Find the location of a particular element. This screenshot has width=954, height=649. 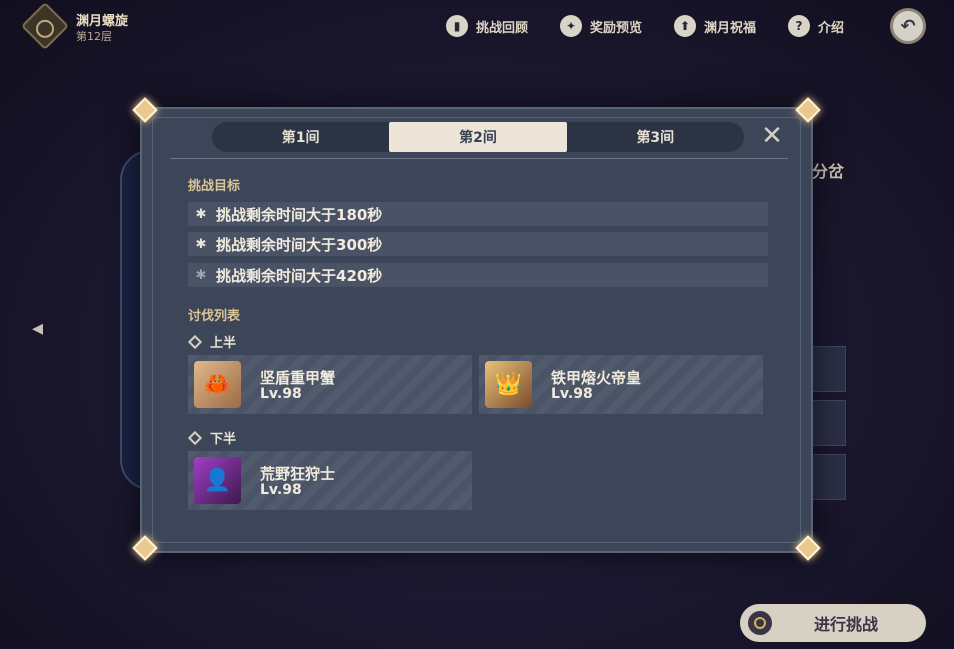

nav-label: 奖励预览 is located at coordinates (616, 28).